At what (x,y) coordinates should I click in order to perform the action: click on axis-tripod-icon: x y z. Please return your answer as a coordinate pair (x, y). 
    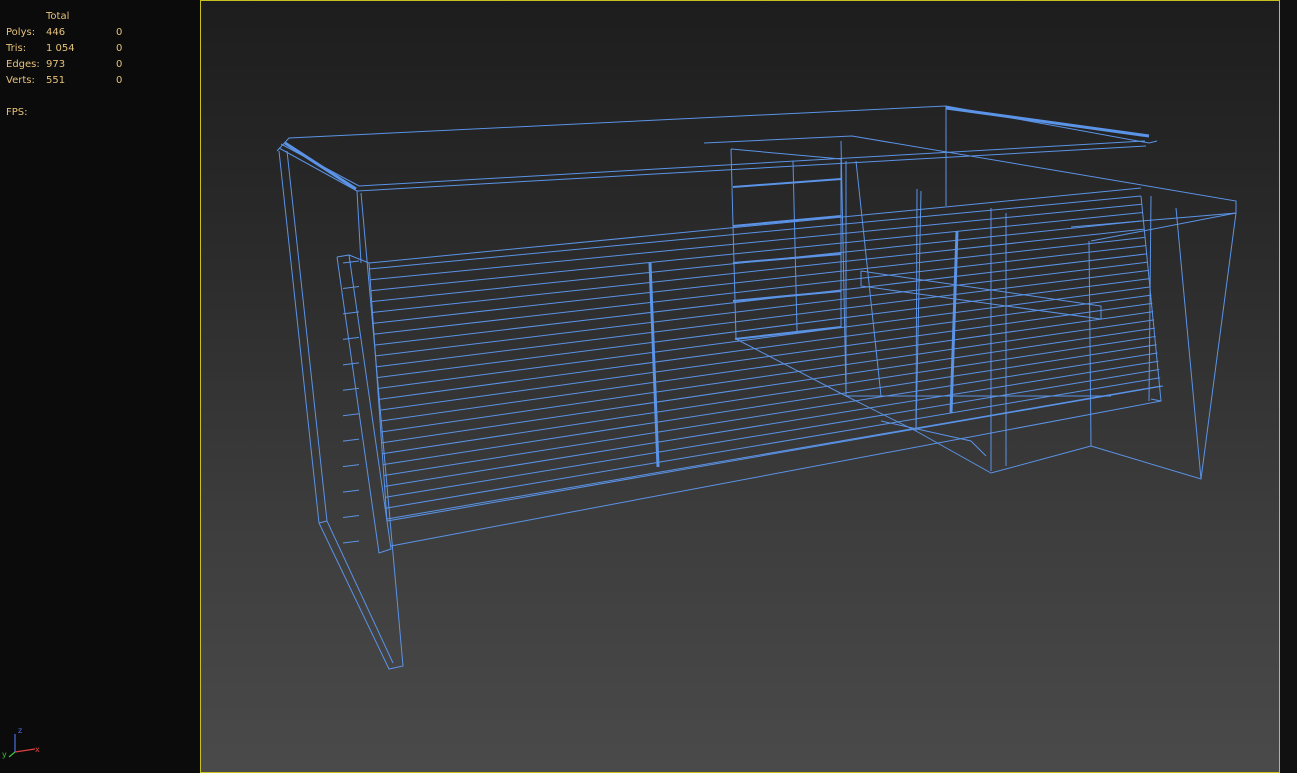
    Looking at the image, I should click on (21, 742).